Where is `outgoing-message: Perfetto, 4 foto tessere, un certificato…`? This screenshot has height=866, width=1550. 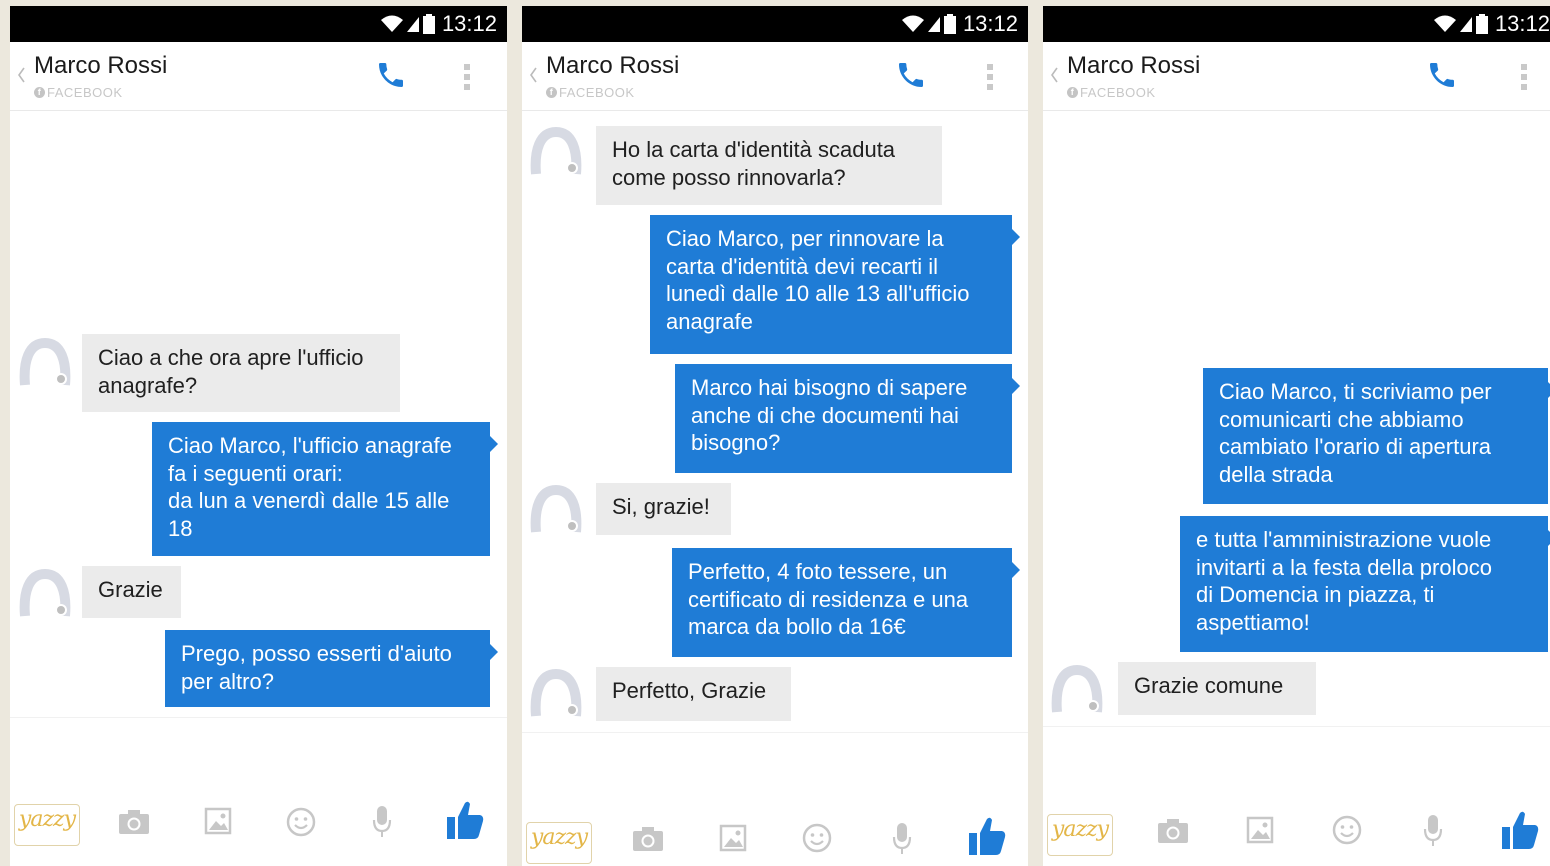 outgoing-message: Perfetto, 4 foto tessere, un certificato… is located at coordinates (846, 602).